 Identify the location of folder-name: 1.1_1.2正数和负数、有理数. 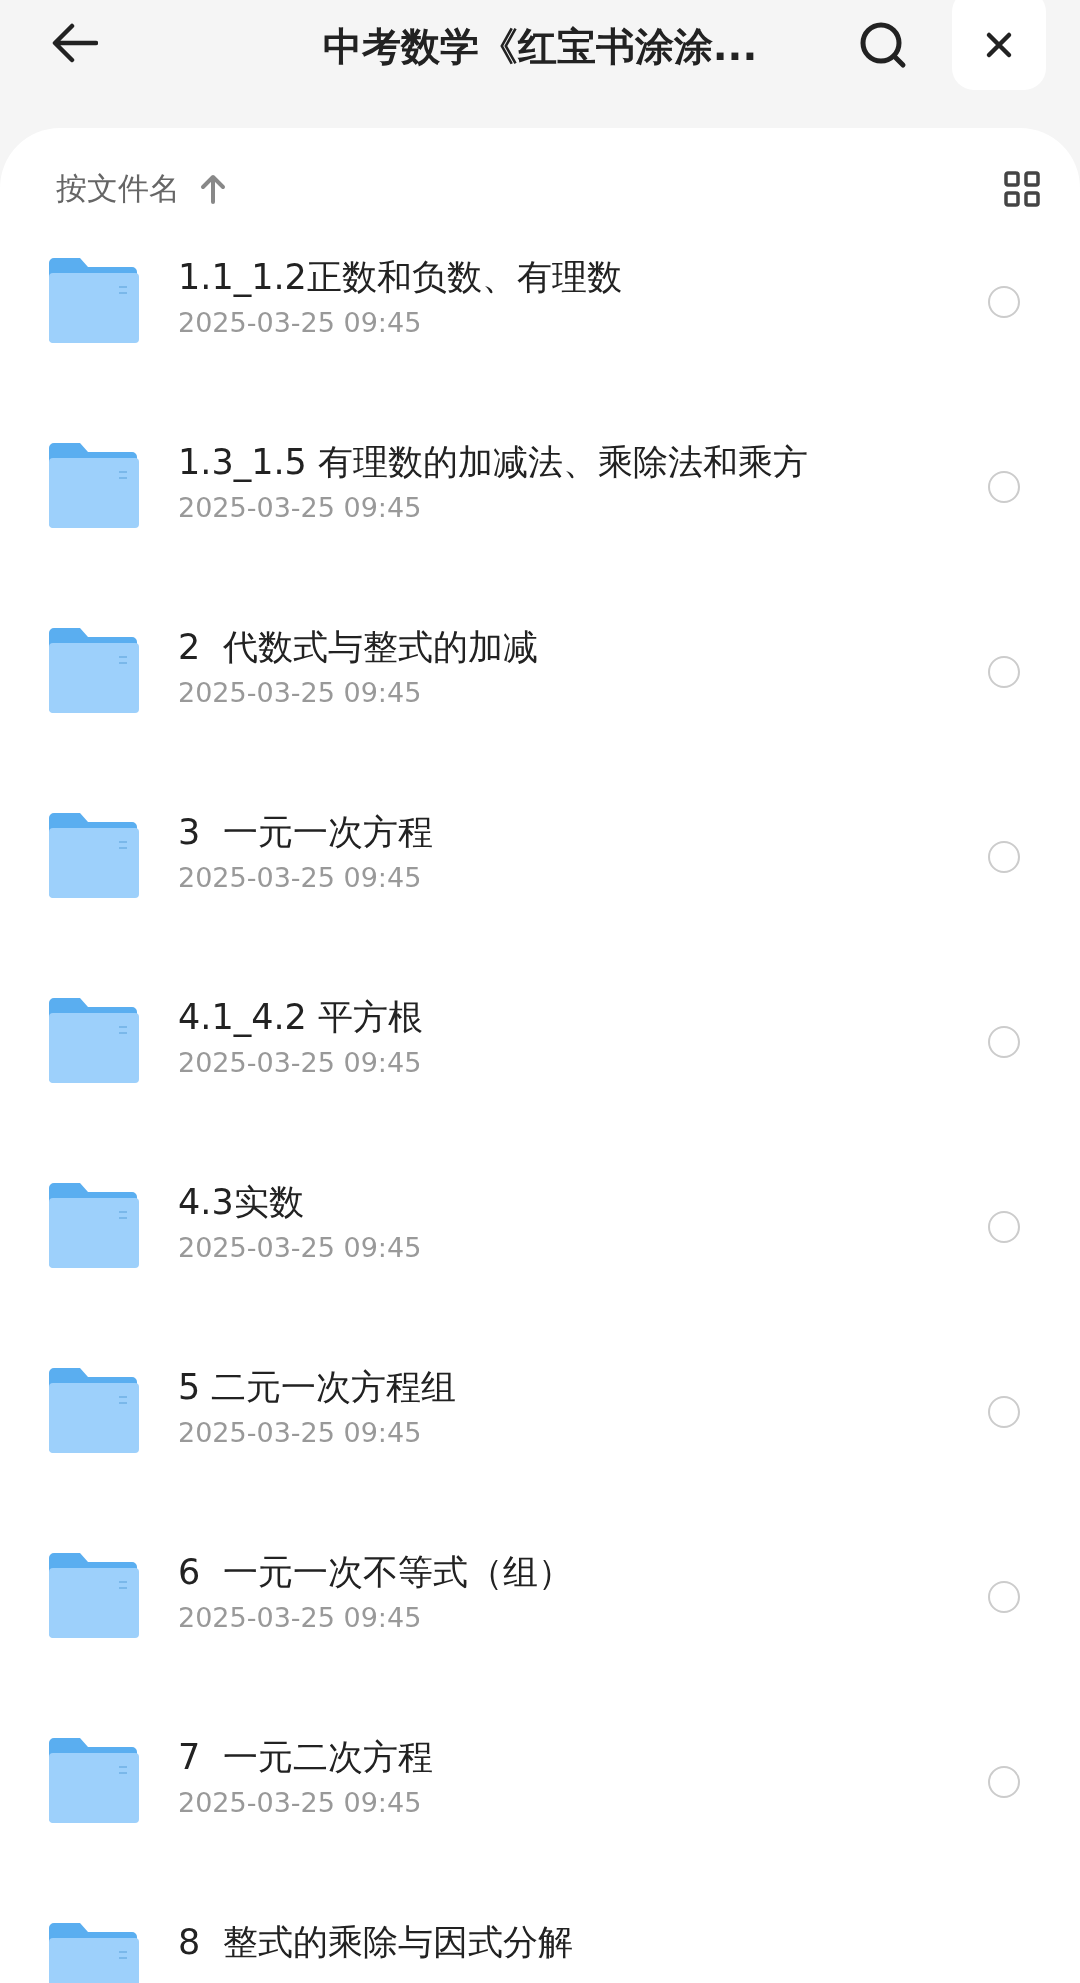
(400, 277).